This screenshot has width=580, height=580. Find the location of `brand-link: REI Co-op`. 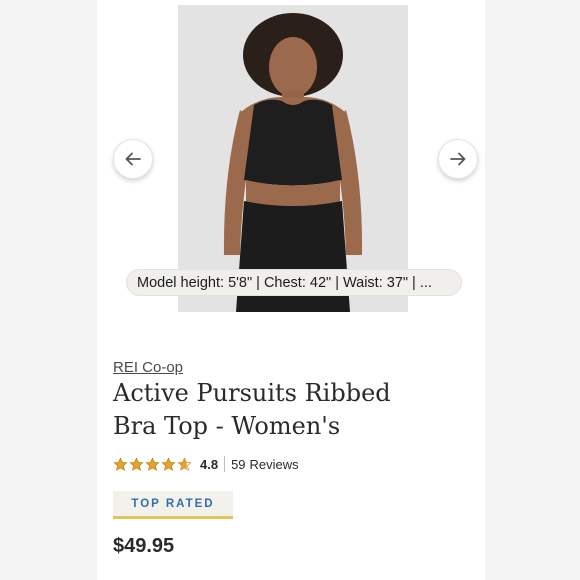

brand-link: REI Co-op is located at coordinates (148, 367).